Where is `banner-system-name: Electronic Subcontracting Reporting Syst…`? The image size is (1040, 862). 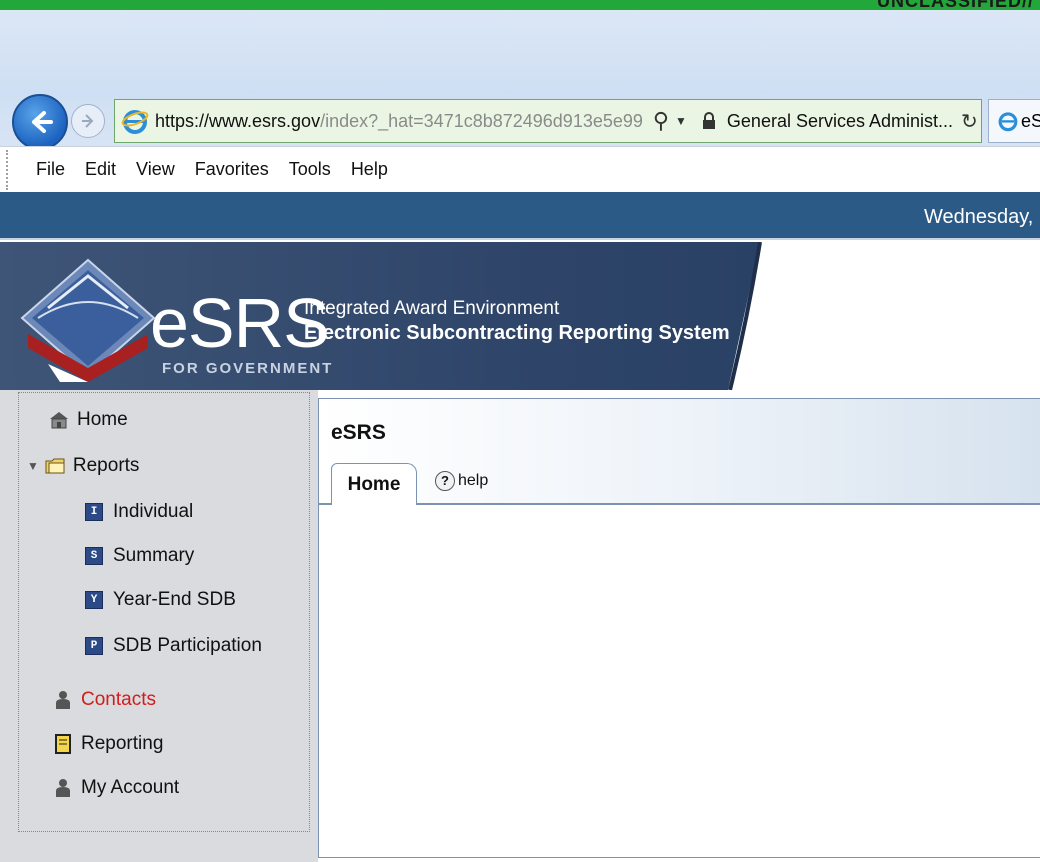 banner-system-name: Electronic Subcontracting Reporting Syst… is located at coordinates (517, 333).